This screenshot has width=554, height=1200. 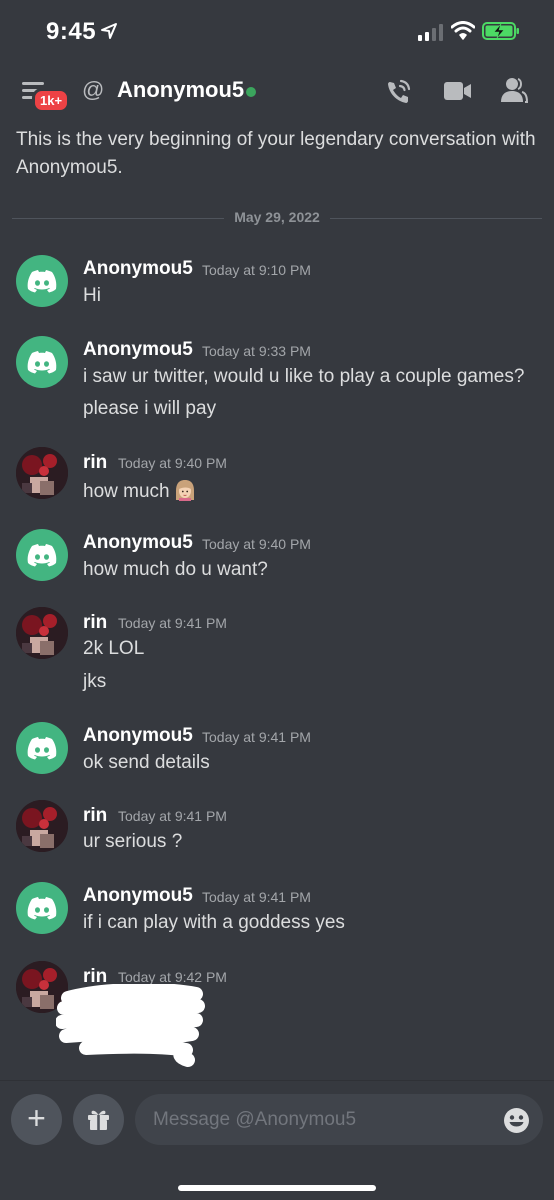 I want to click on date-divider: May 29, 2022, so click(x=277, y=218).